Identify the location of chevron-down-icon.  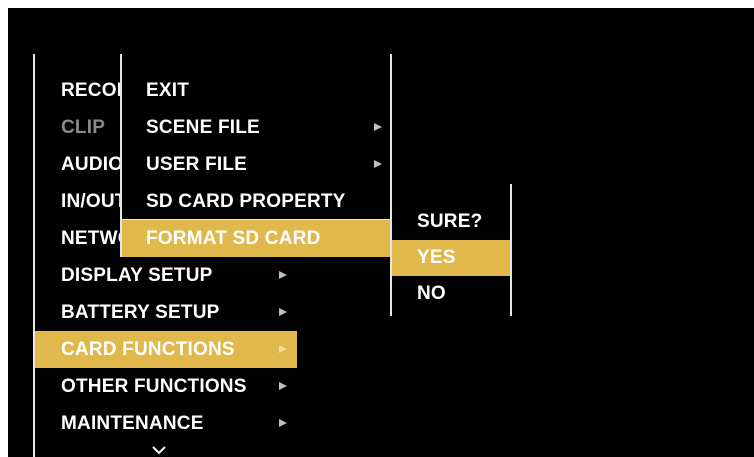
(159, 450).